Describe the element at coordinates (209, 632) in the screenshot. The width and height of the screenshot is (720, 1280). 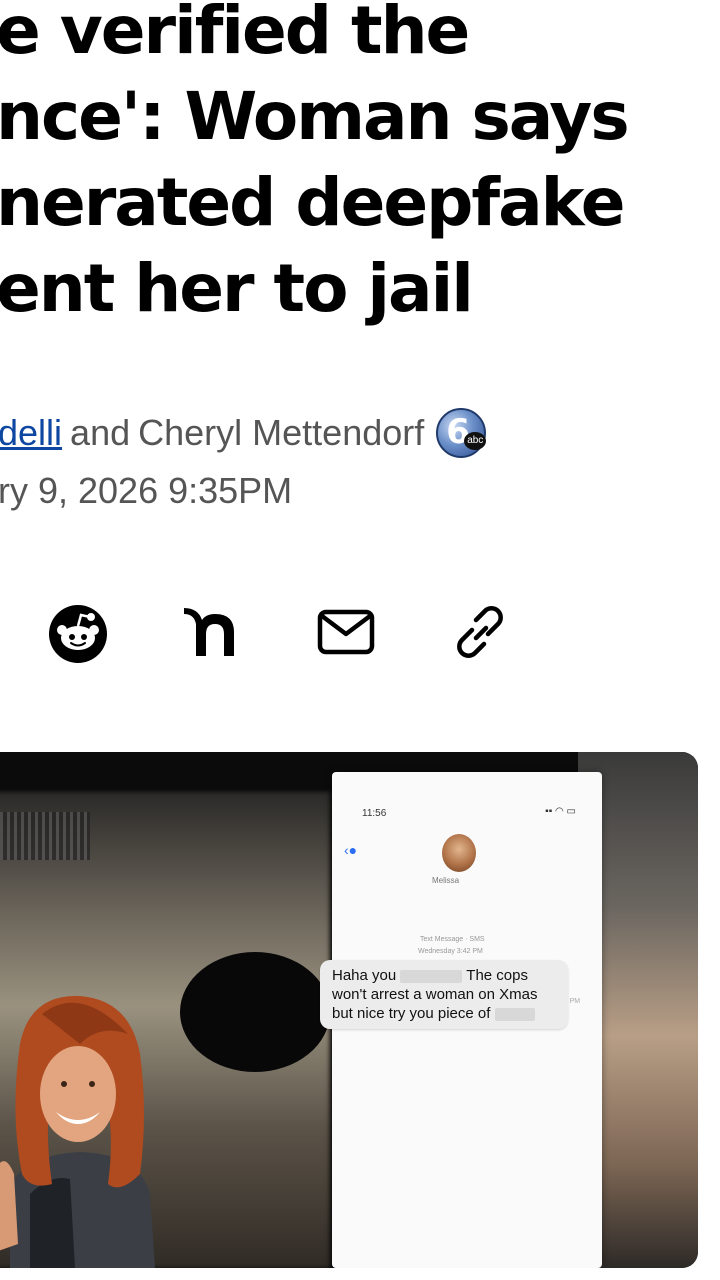
I see `nextdoor-icon` at that location.